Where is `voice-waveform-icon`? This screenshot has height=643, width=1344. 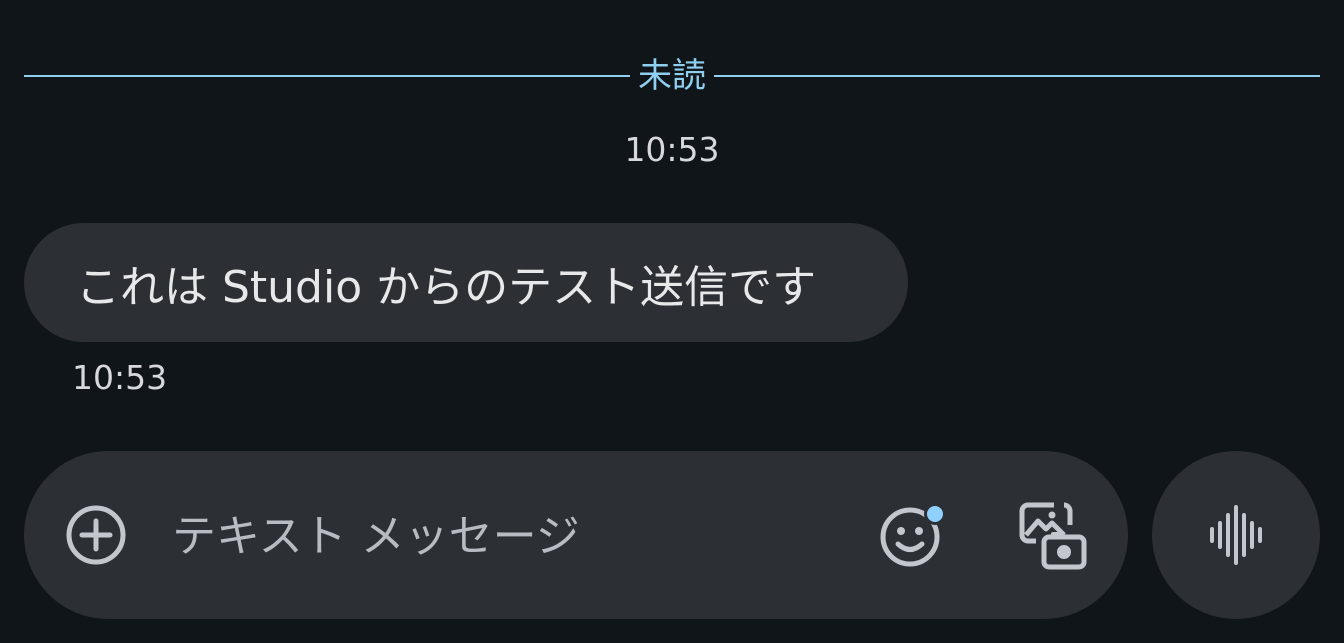
voice-waveform-icon is located at coordinates (1236, 535).